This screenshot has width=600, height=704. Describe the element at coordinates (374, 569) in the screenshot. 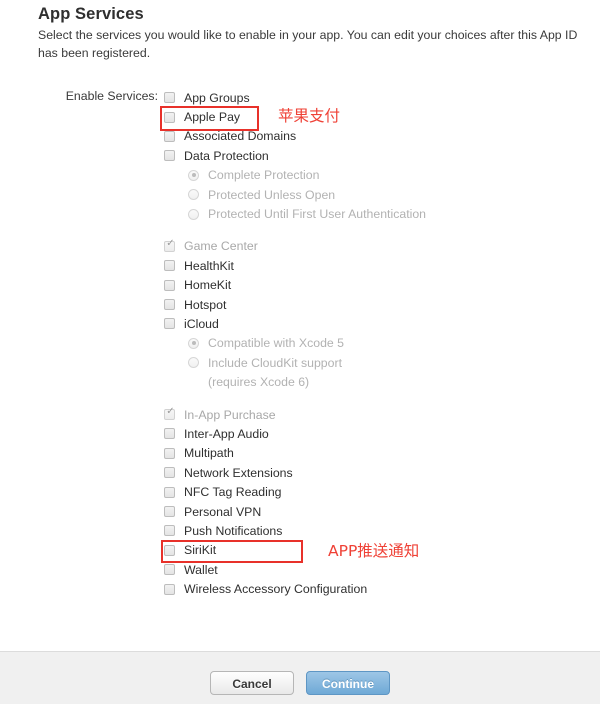

I see `service-row-wallet: Wallet` at that location.